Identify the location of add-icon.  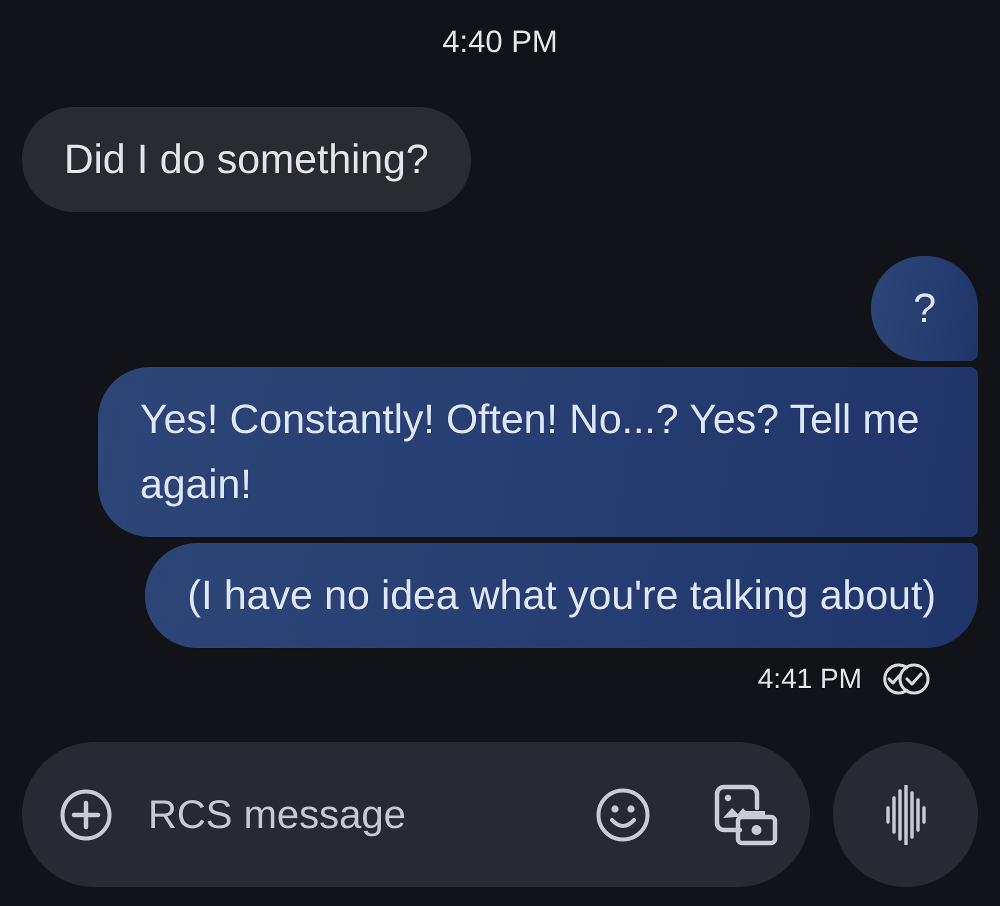
(86, 814).